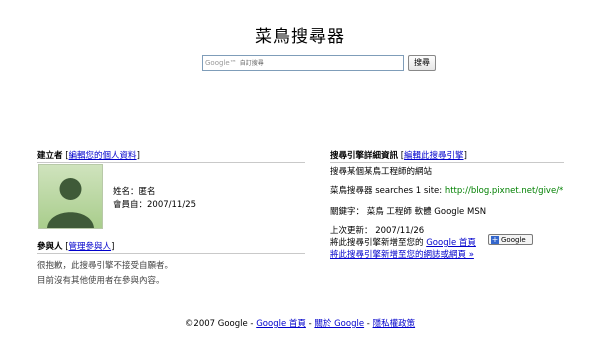 Image resolution: width=600 pixels, height=352 pixels. What do you see at coordinates (504, 191) in the screenshot?
I see `searched-site-url: http://blog.pixnet.net/give/*` at bounding box center [504, 191].